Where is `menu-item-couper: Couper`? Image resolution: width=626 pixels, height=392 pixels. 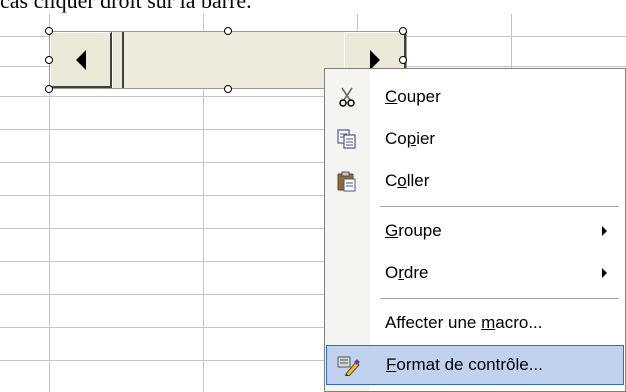 menu-item-couper: Couper is located at coordinates (475, 97).